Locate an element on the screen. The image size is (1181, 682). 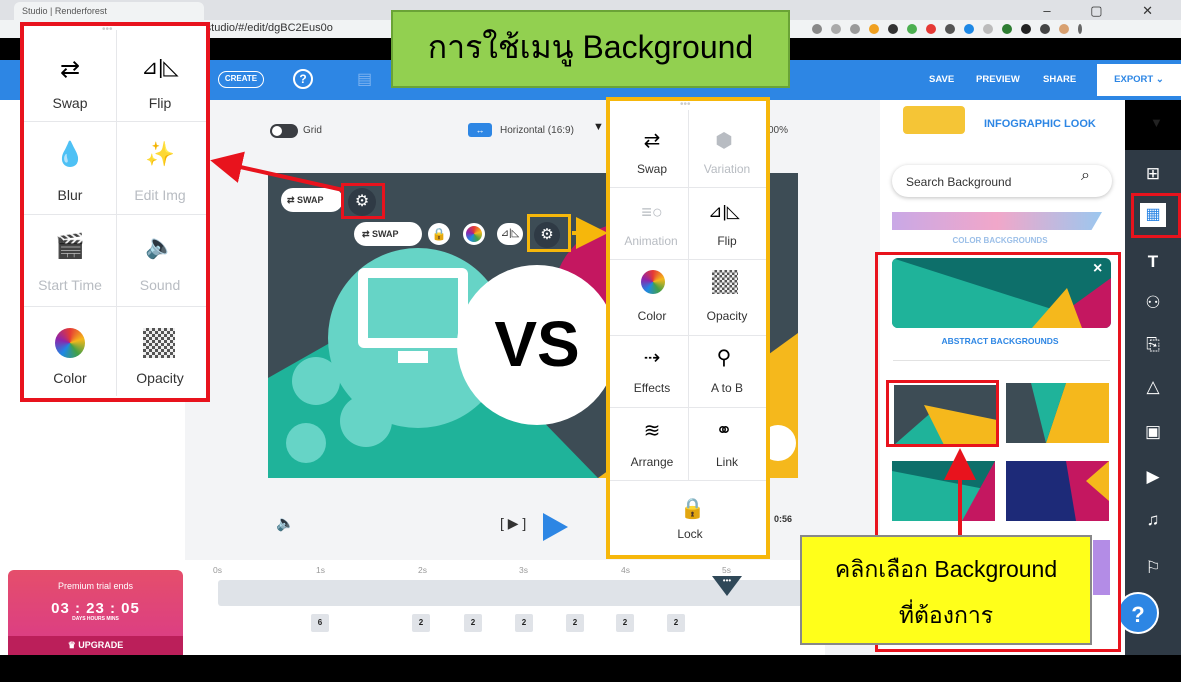
hint-line-1: คลิกเลือก Background is located at coordinates (946, 569).